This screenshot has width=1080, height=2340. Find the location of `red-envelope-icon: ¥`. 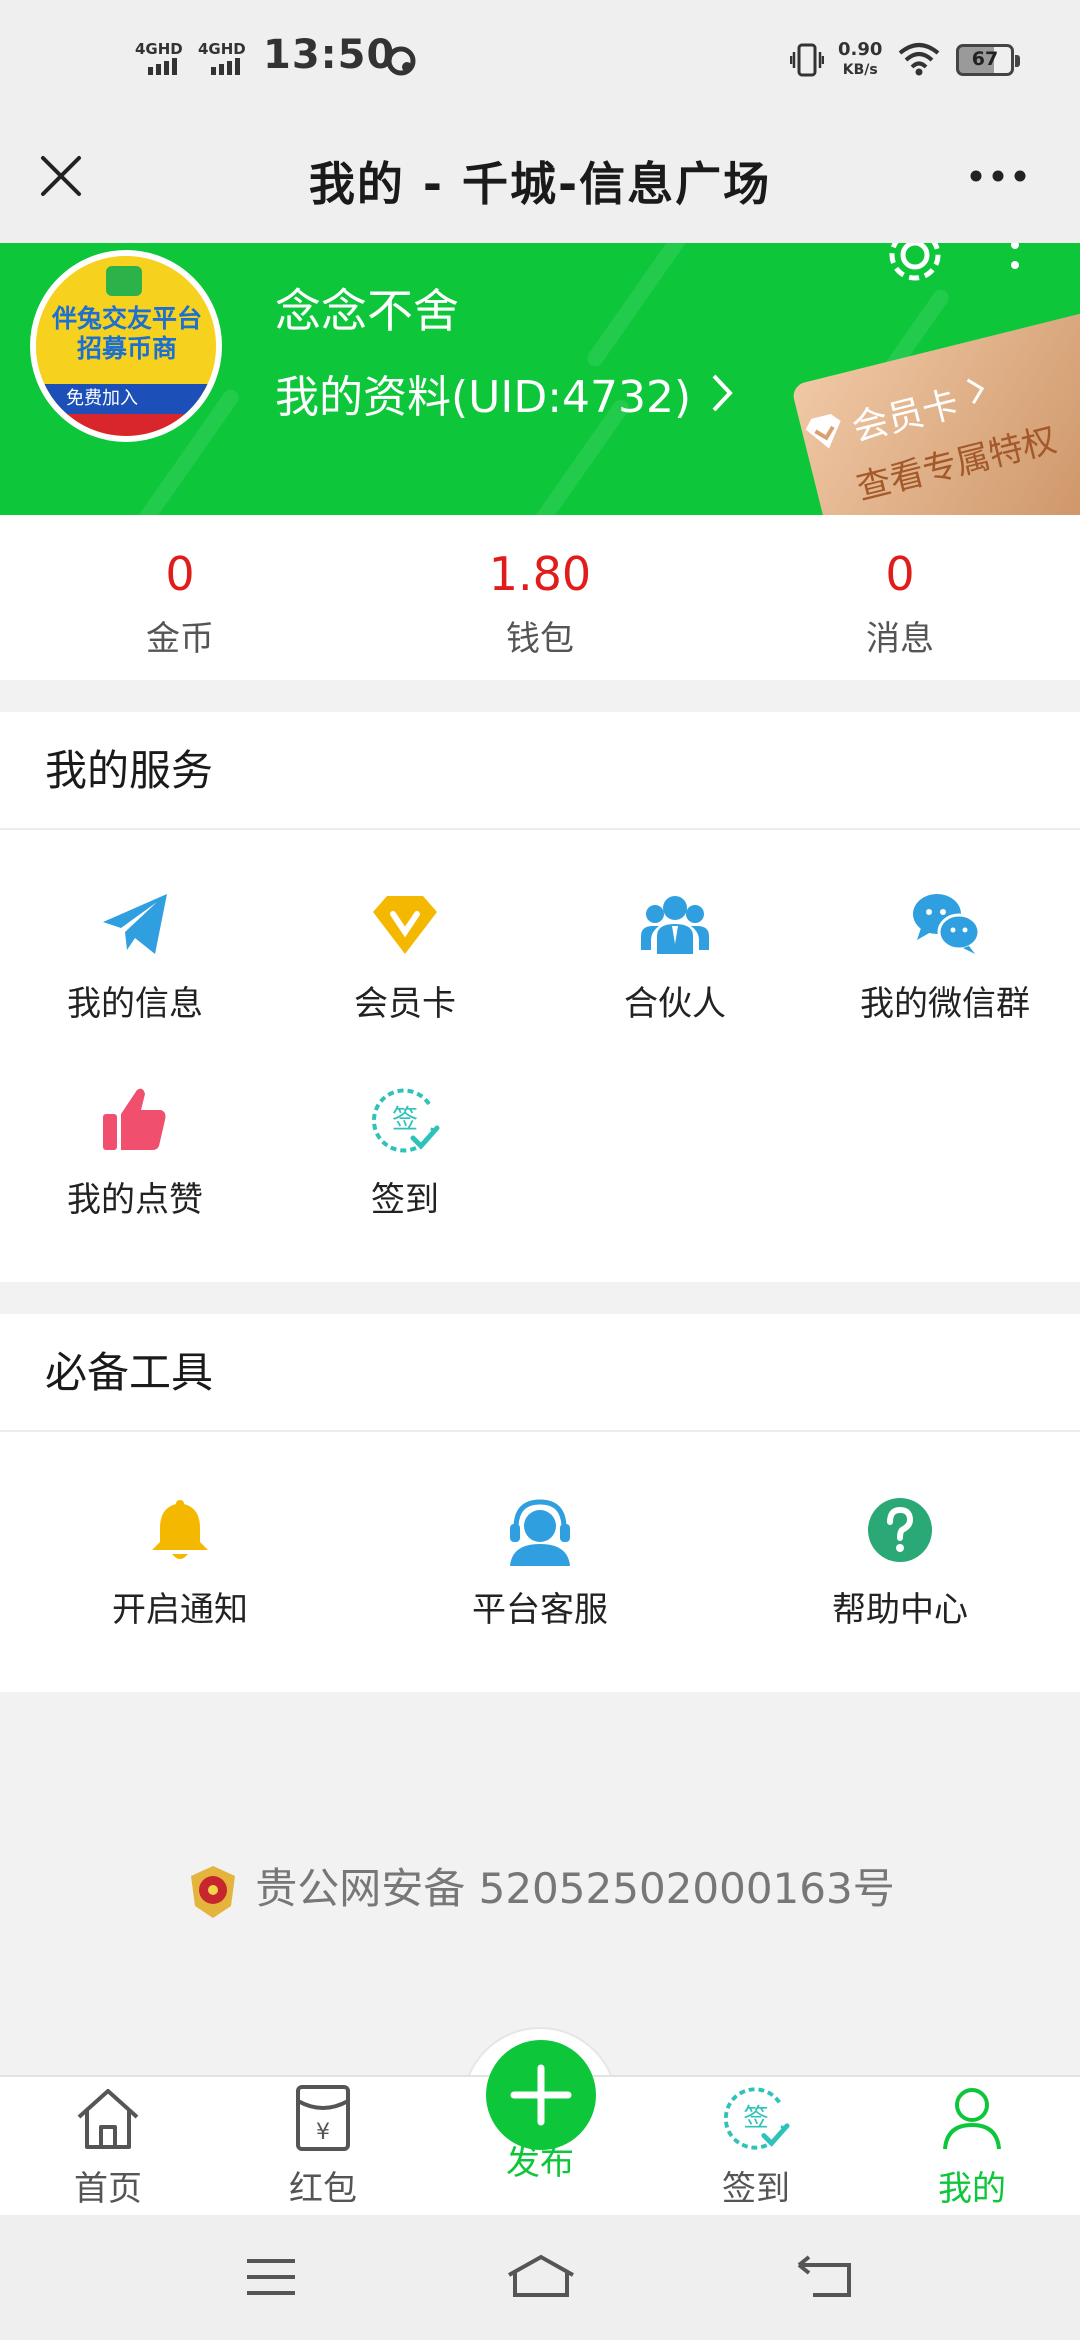

red-envelope-icon: ¥ is located at coordinates (323, 2118).